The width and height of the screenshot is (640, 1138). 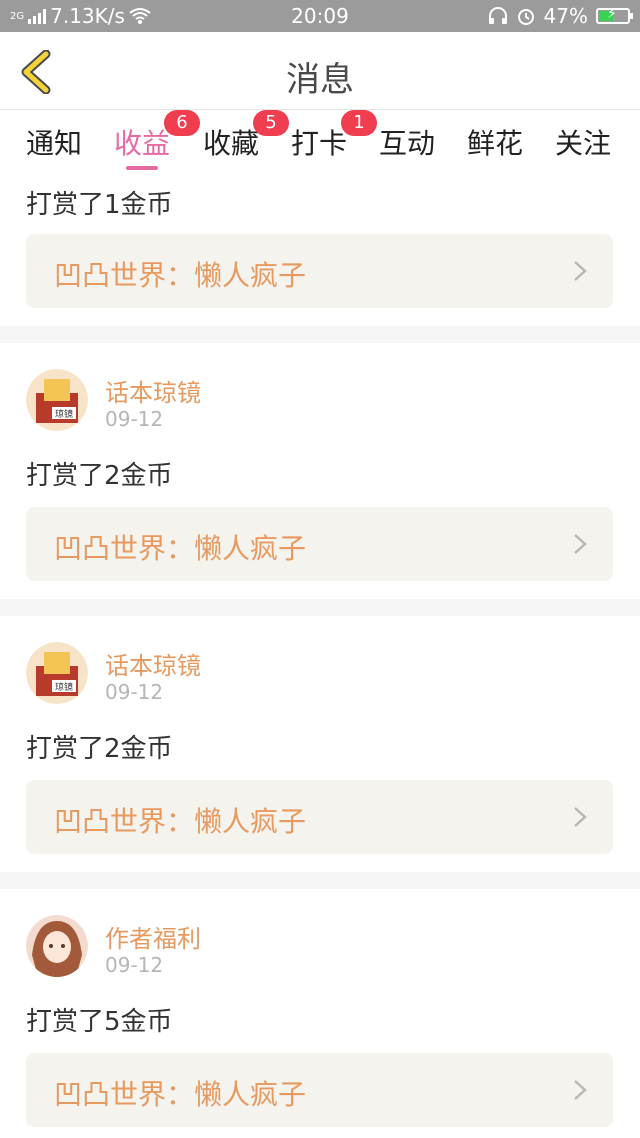 I want to click on tab-notification: 通知, so click(x=54, y=142).